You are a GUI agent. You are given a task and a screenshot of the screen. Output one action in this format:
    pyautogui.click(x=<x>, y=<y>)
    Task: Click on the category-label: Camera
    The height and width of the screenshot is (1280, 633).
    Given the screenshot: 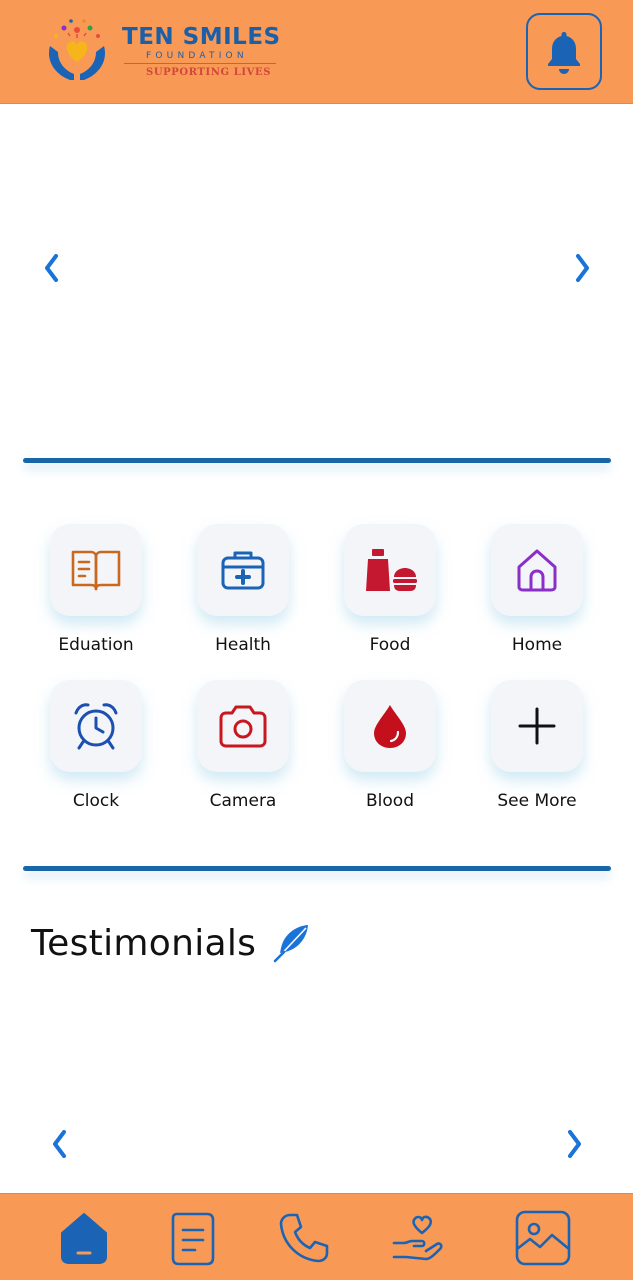 What is the action you would take?
    pyautogui.click(x=243, y=801)
    